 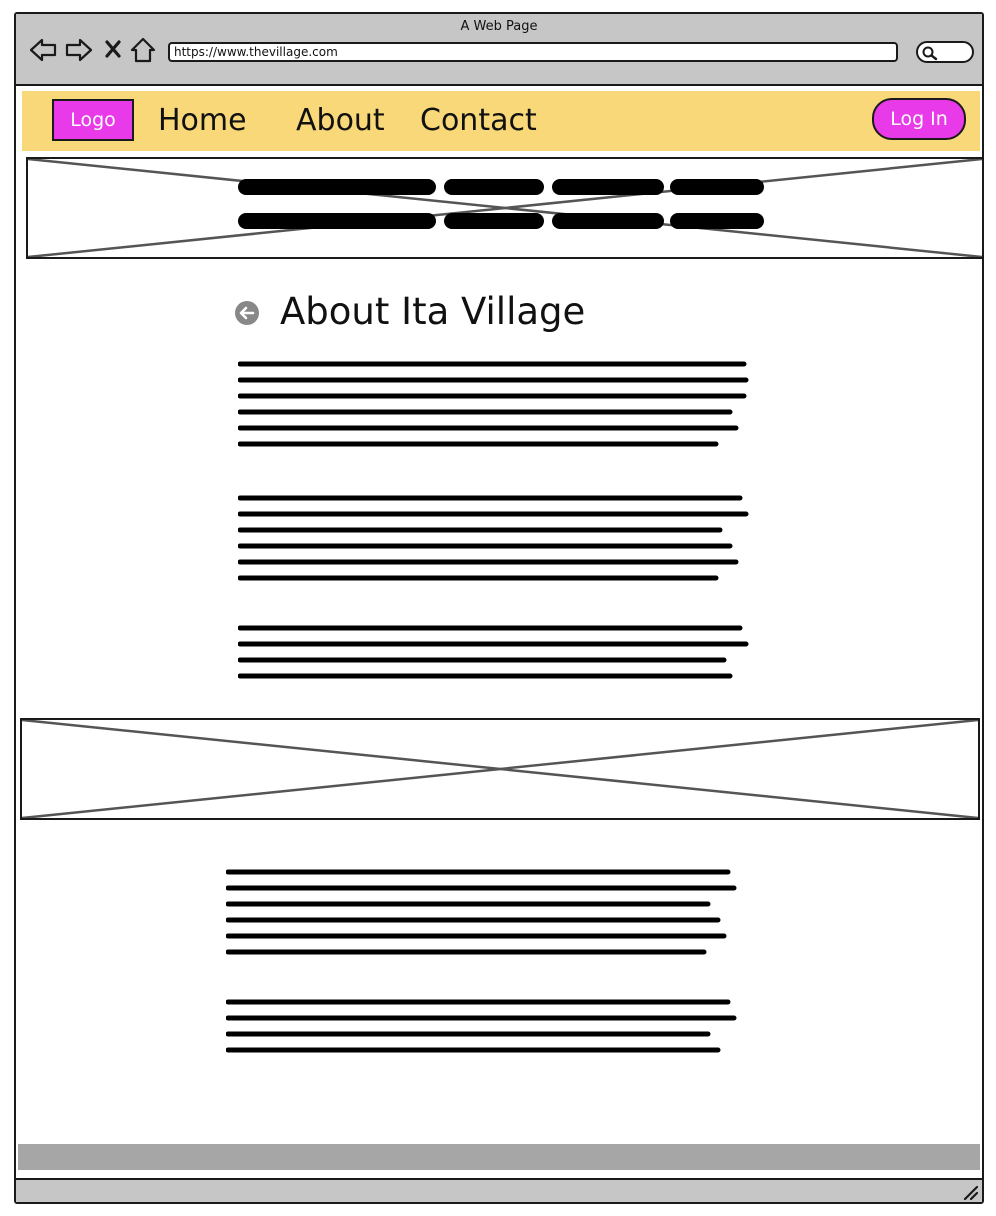 I want to click on search-icon, so click(x=930, y=53).